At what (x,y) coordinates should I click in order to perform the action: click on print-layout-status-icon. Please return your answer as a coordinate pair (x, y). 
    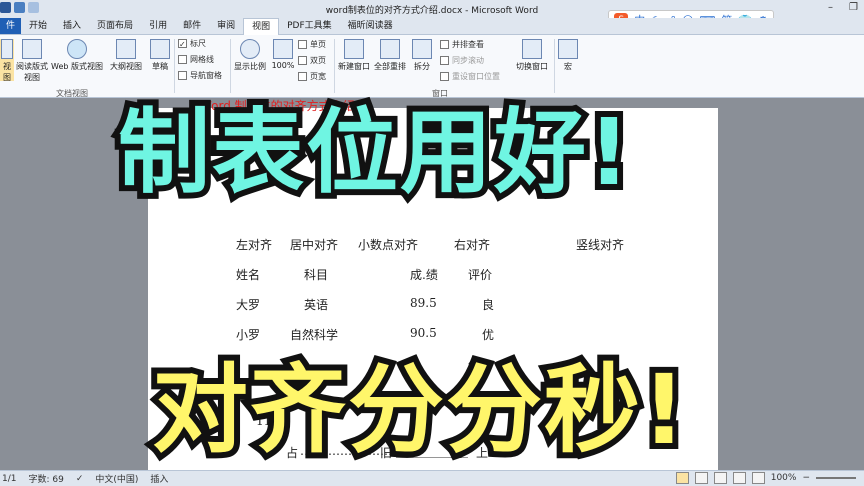
    Looking at the image, I should click on (682, 478).